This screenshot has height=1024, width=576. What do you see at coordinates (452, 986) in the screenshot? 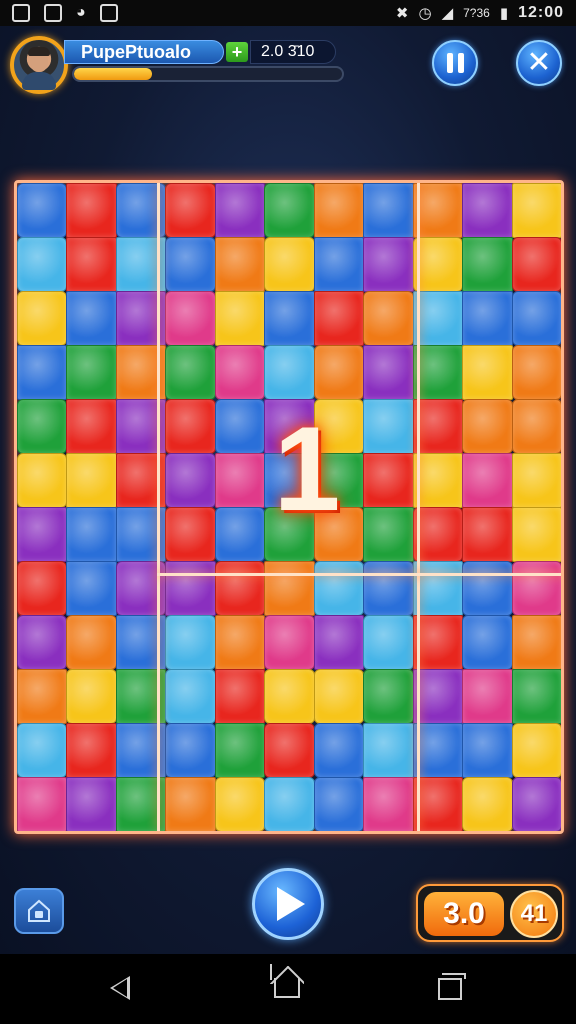
I see `recents-icon` at bounding box center [452, 986].